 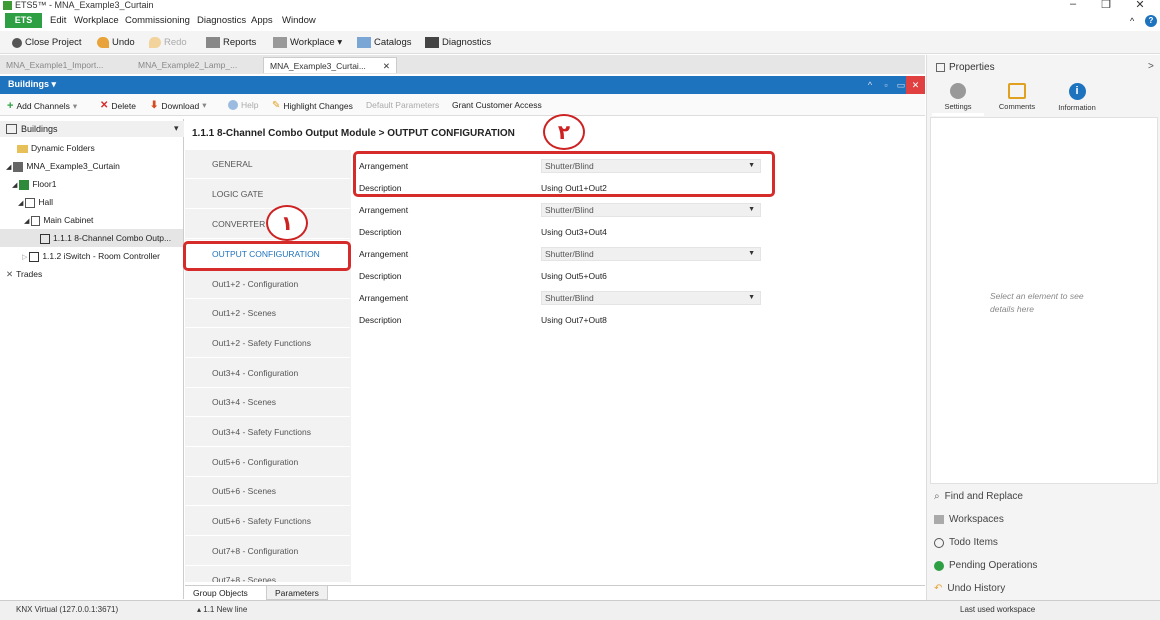 I want to click on redo-button: Redo, so click(x=168, y=42).